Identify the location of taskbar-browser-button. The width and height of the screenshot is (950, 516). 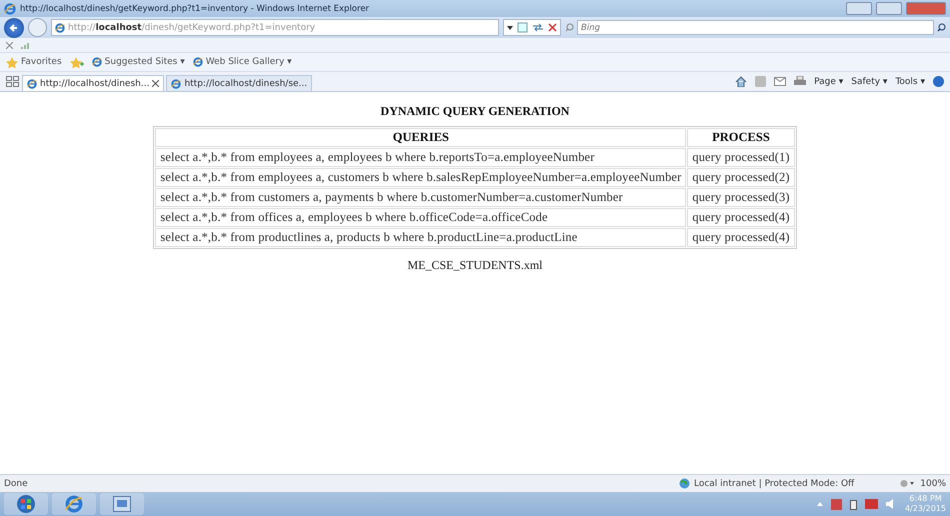
(74, 504).